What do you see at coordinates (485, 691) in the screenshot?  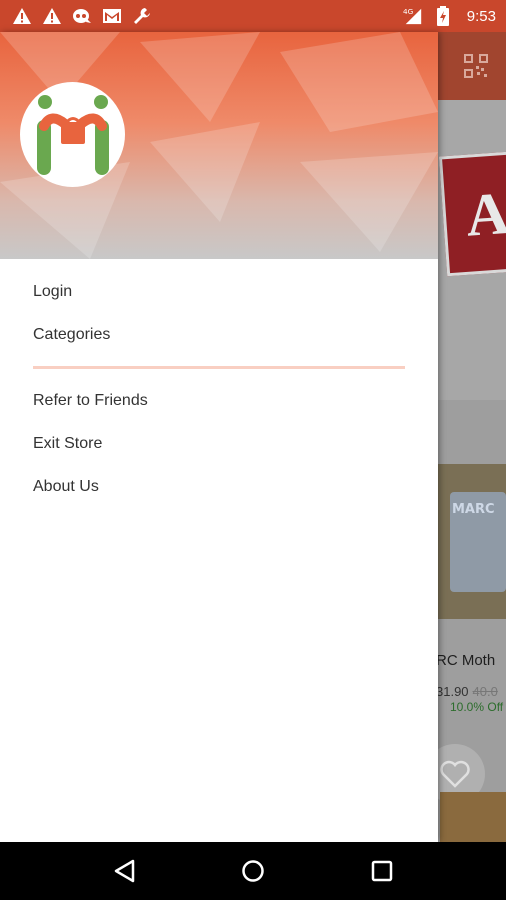 I see `product-old-price: 40.0` at bounding box center [485, 691].